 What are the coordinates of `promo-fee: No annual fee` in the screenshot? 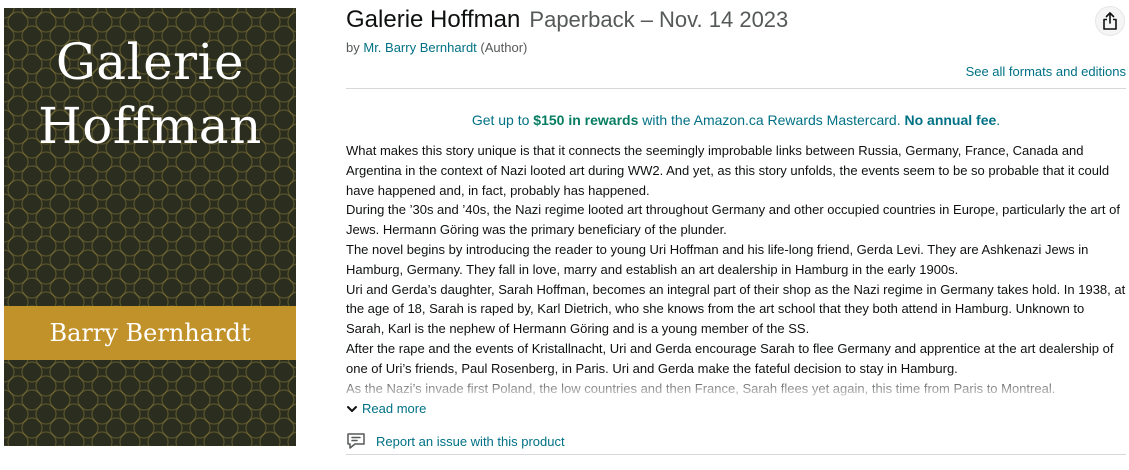 It's located at (950, 120).